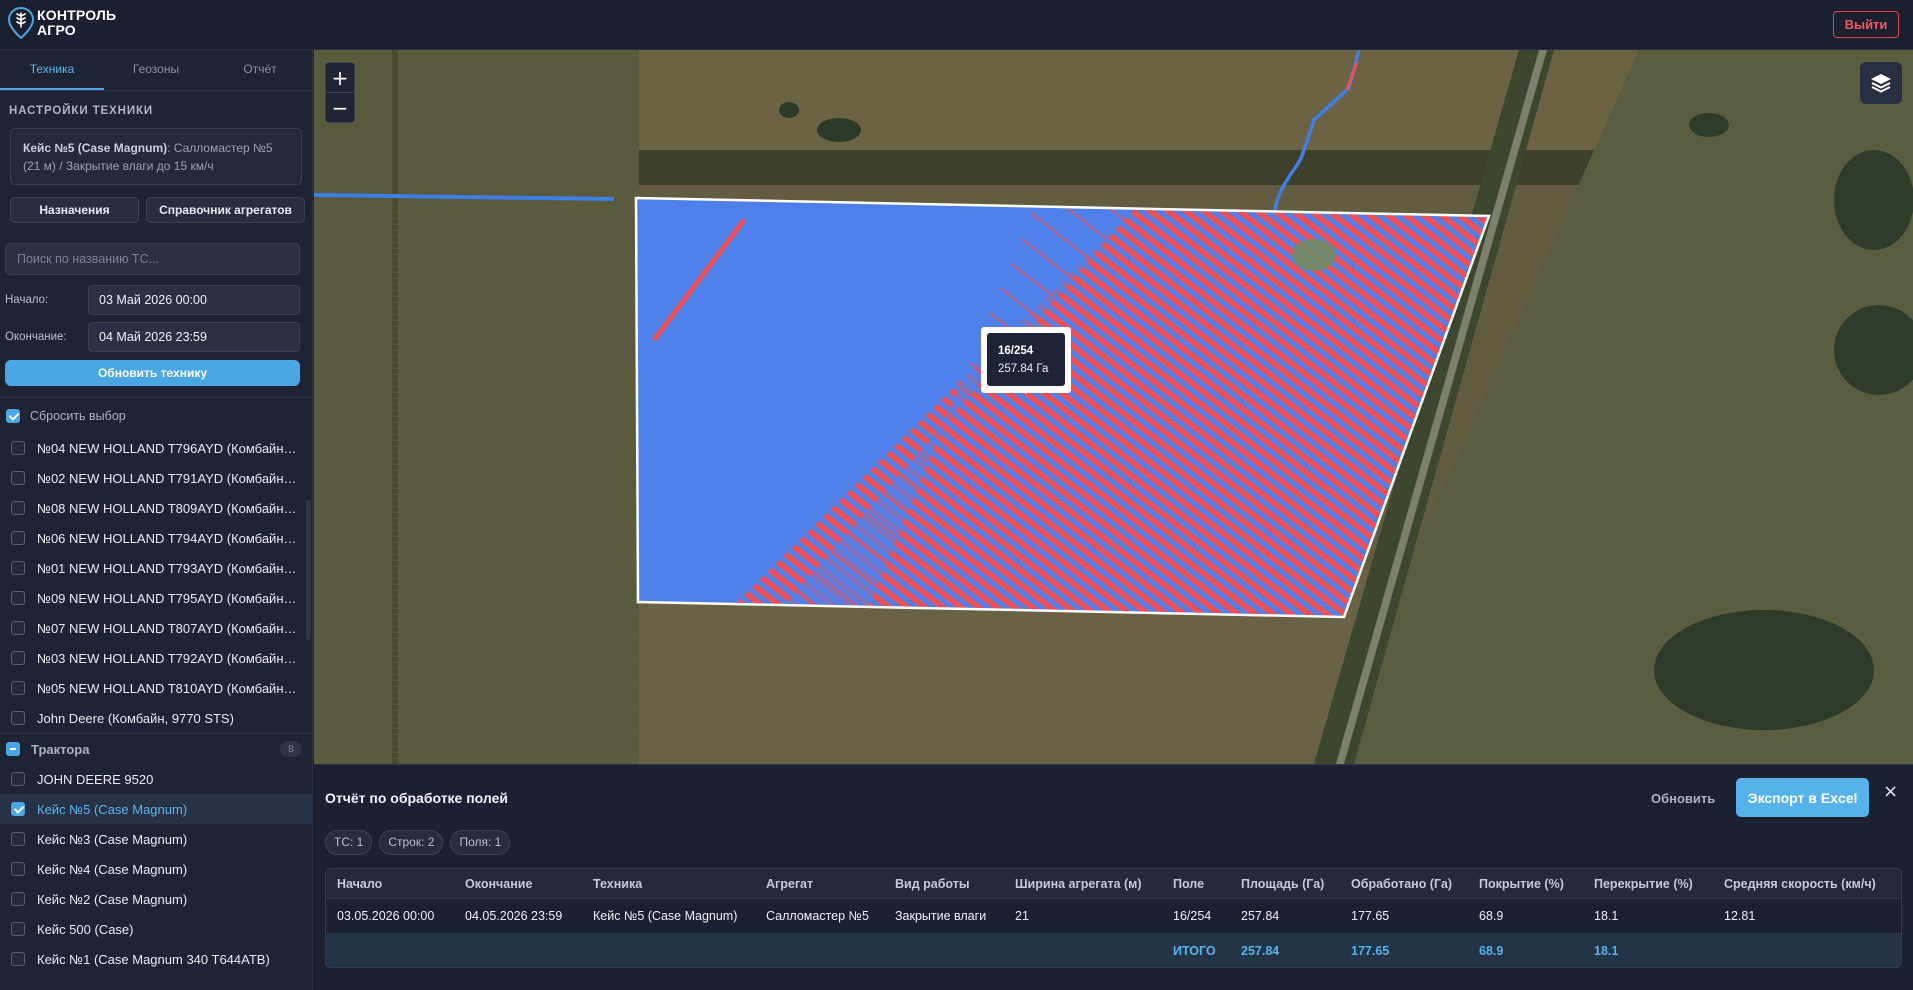 The width and height of the screenshot is (1913, 990). What do you see at coordinates (1802, 797) in the screenshot?
I see `export-excel-button: Экспорт в Excel` at bounding box center [1802, 797].